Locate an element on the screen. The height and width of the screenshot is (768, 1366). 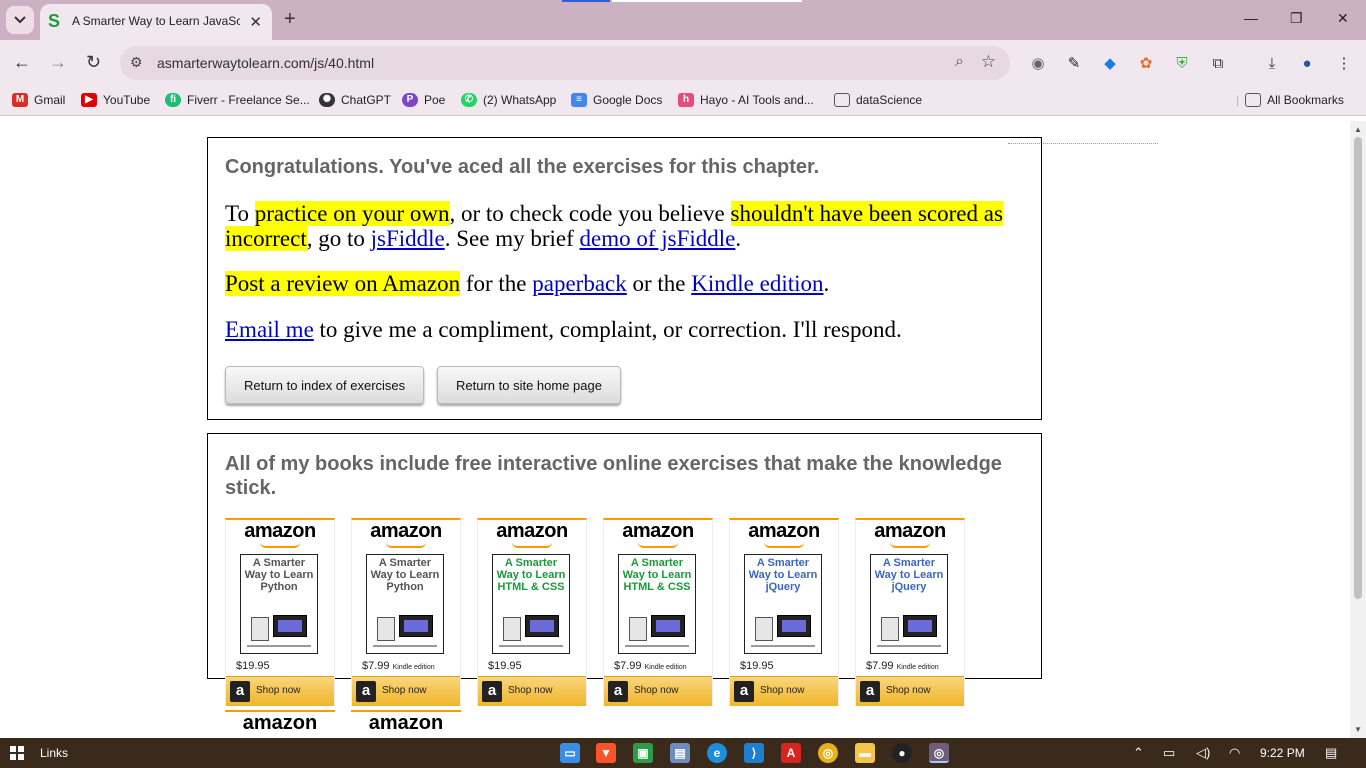
brave-icon: ▼ is located at coordinates (606, 753).